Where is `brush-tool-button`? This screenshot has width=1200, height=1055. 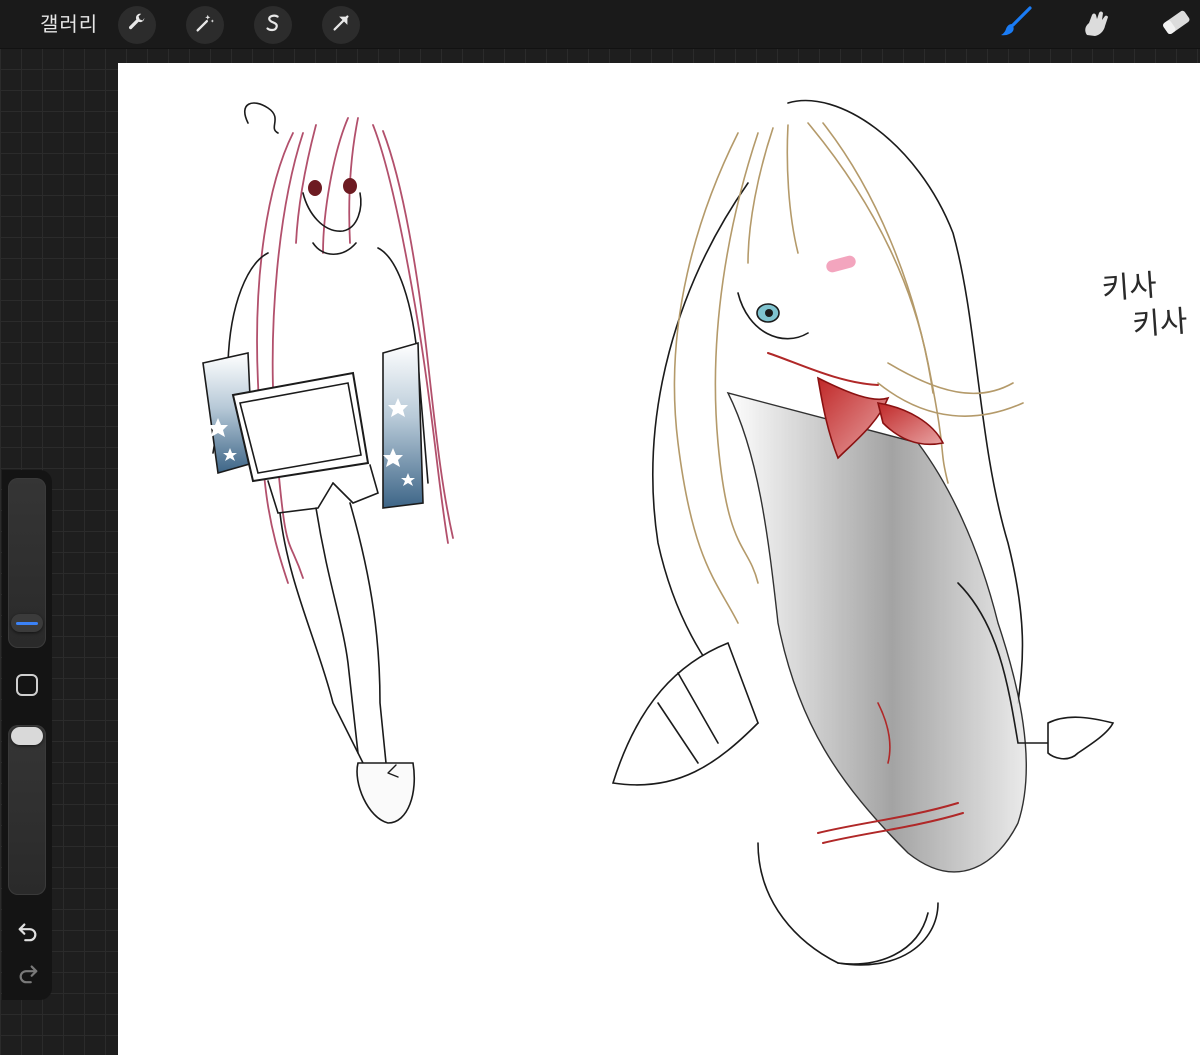
brush-tool-button is located at coordinates (1016, 24).